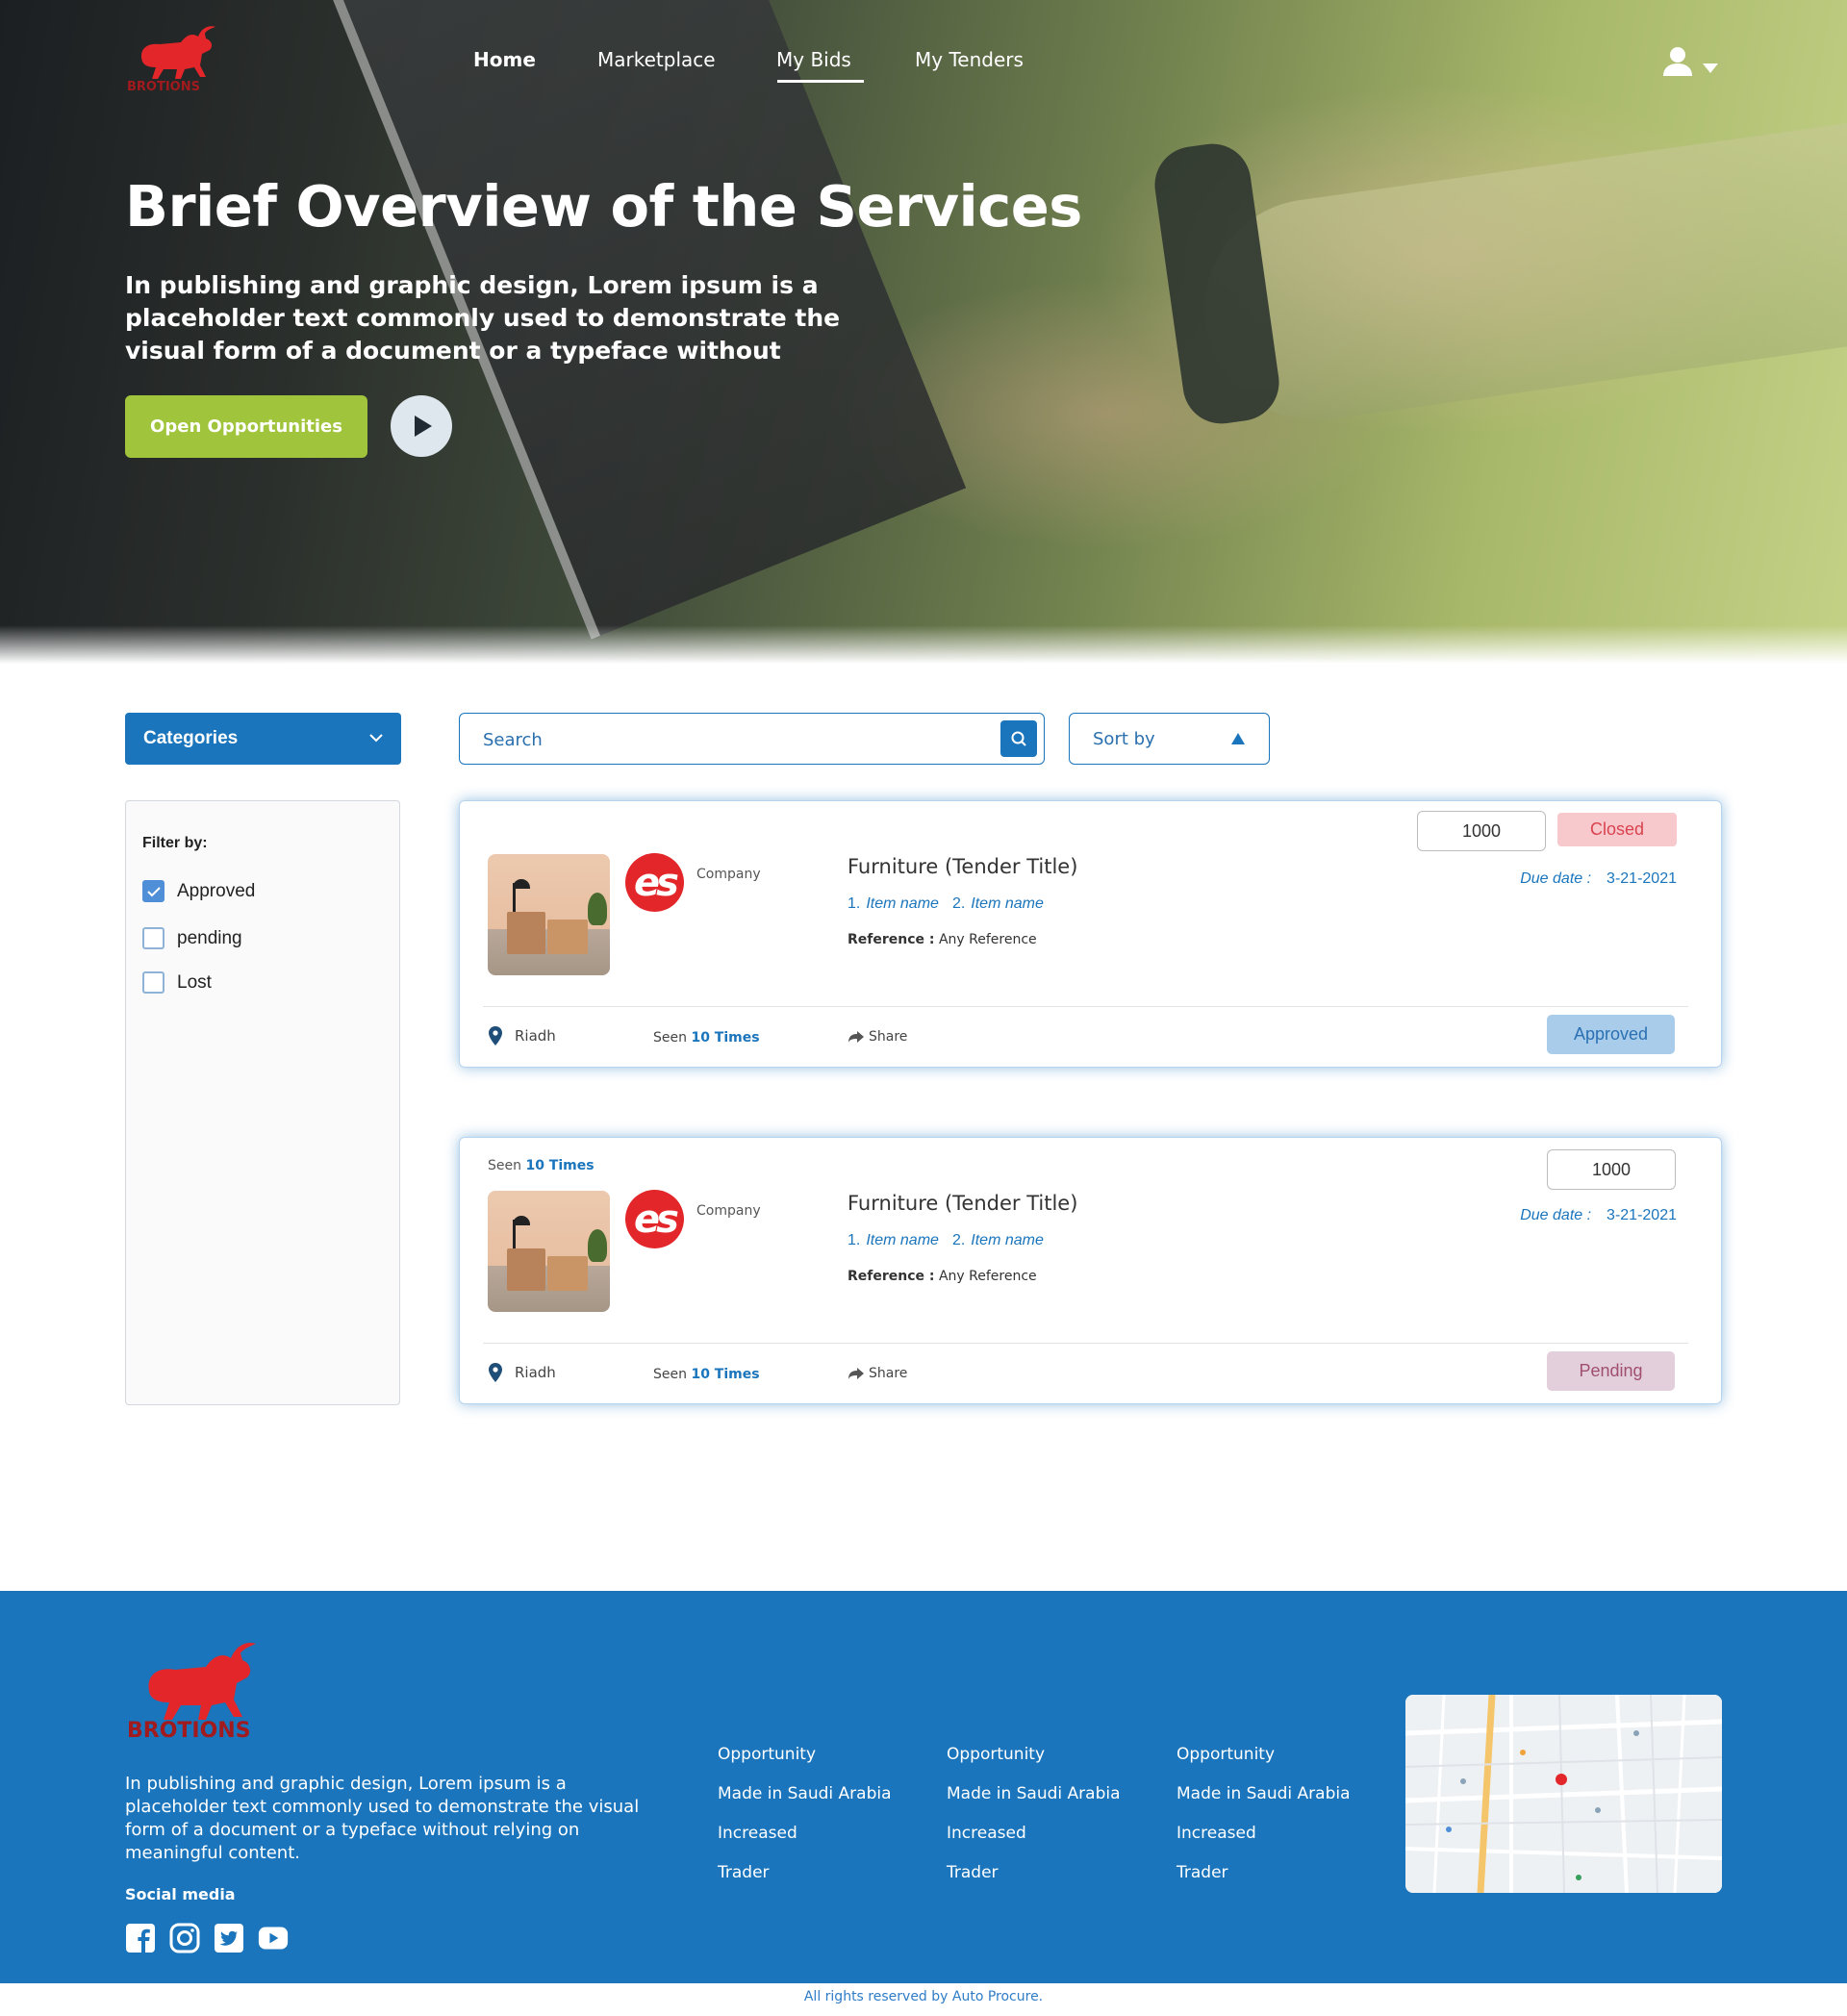 The image size is (1847, 2016). What do you see at coordinates (1170, 739) in the screenshot?
I see `sort-dropdown: Sort by` at bounding box center [1170, 739].